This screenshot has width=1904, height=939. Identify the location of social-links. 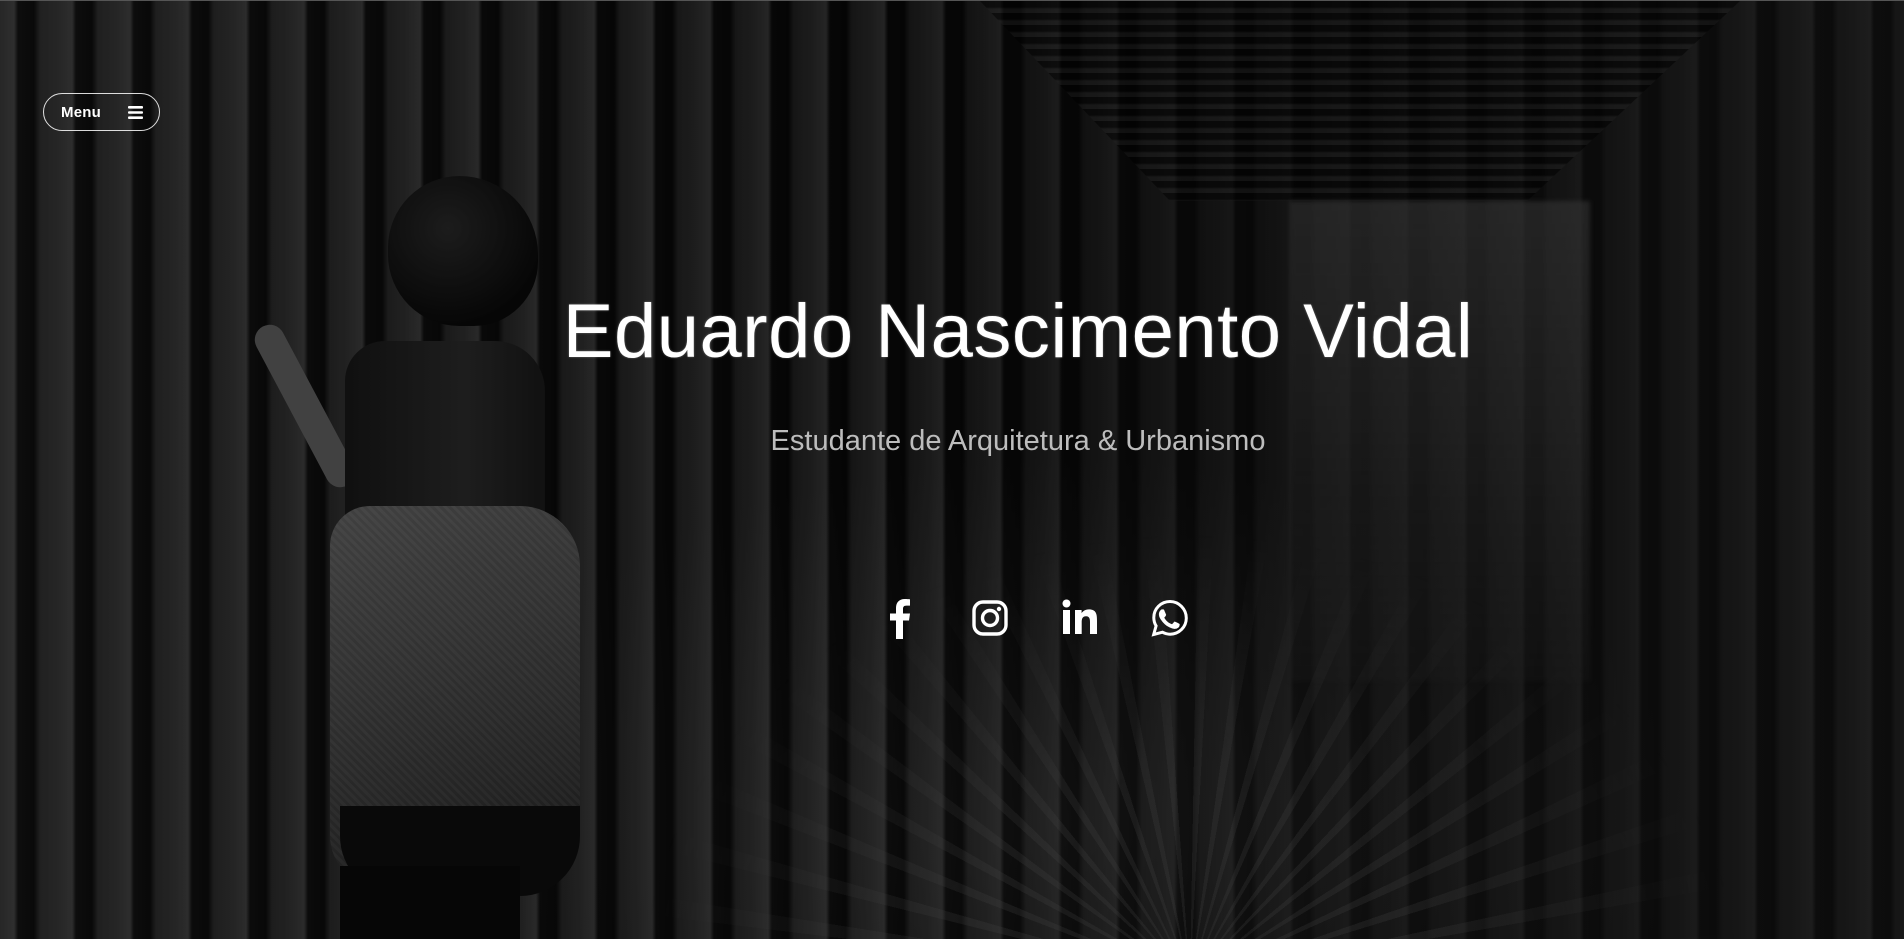
(1035, 618).